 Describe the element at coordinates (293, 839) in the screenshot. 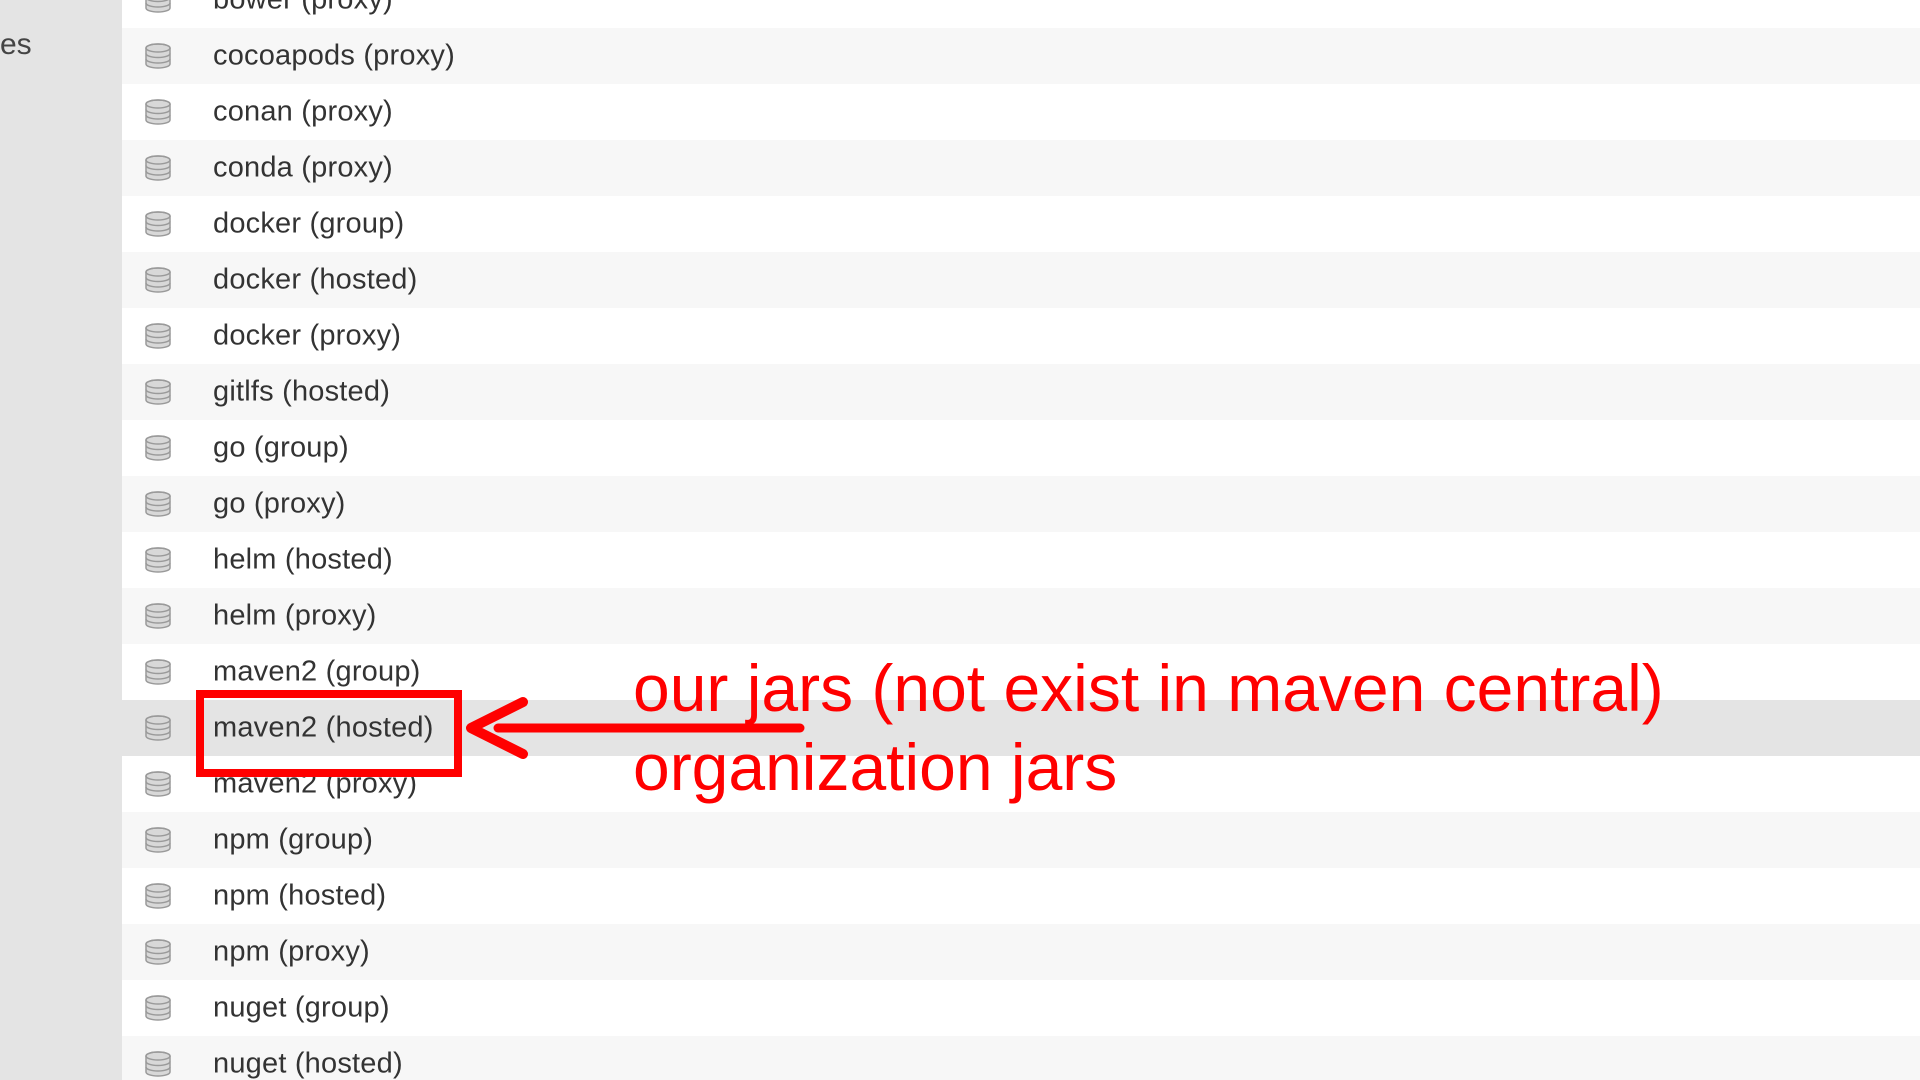

I see `repository-name: npm (group)` at that location.